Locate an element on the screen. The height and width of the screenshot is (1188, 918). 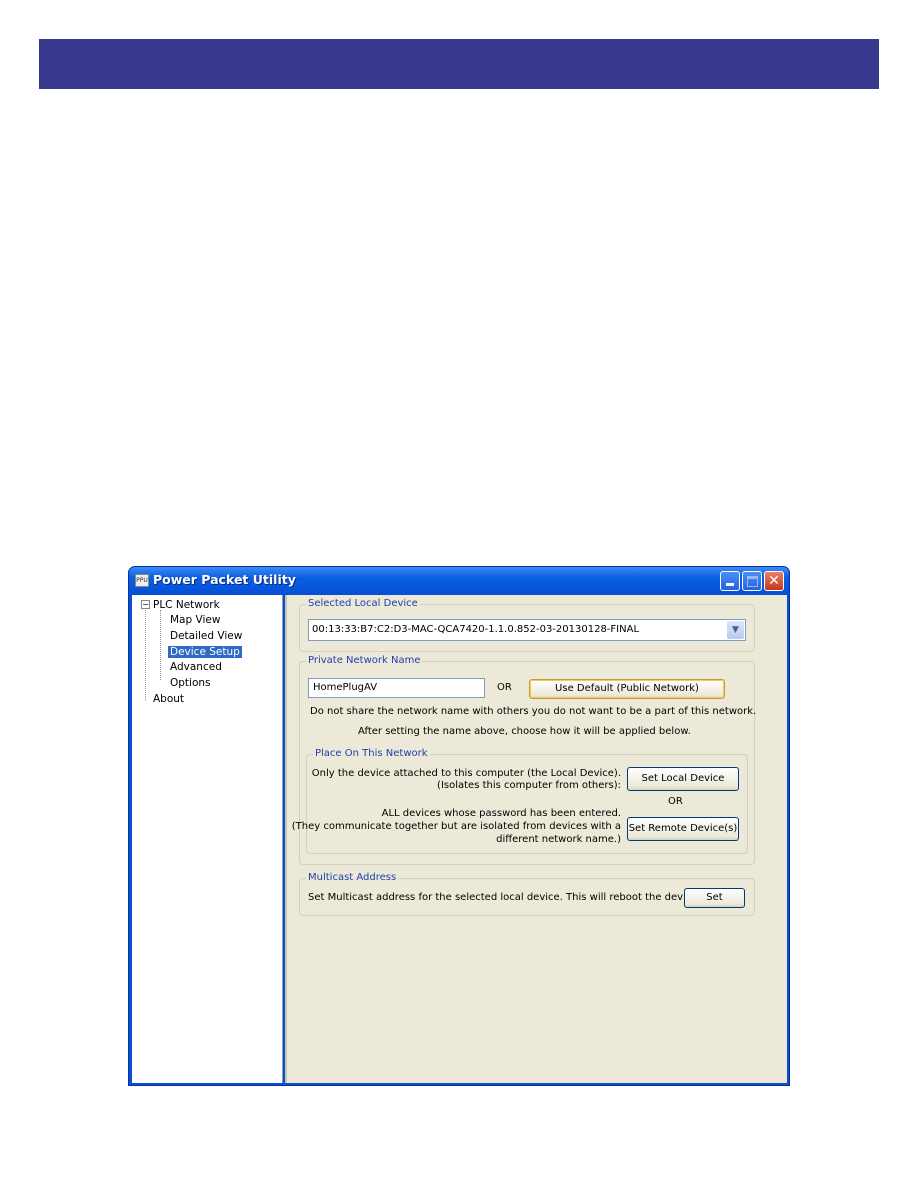
tree-item-advanced: Advanced is located at coordinates (196, 667).